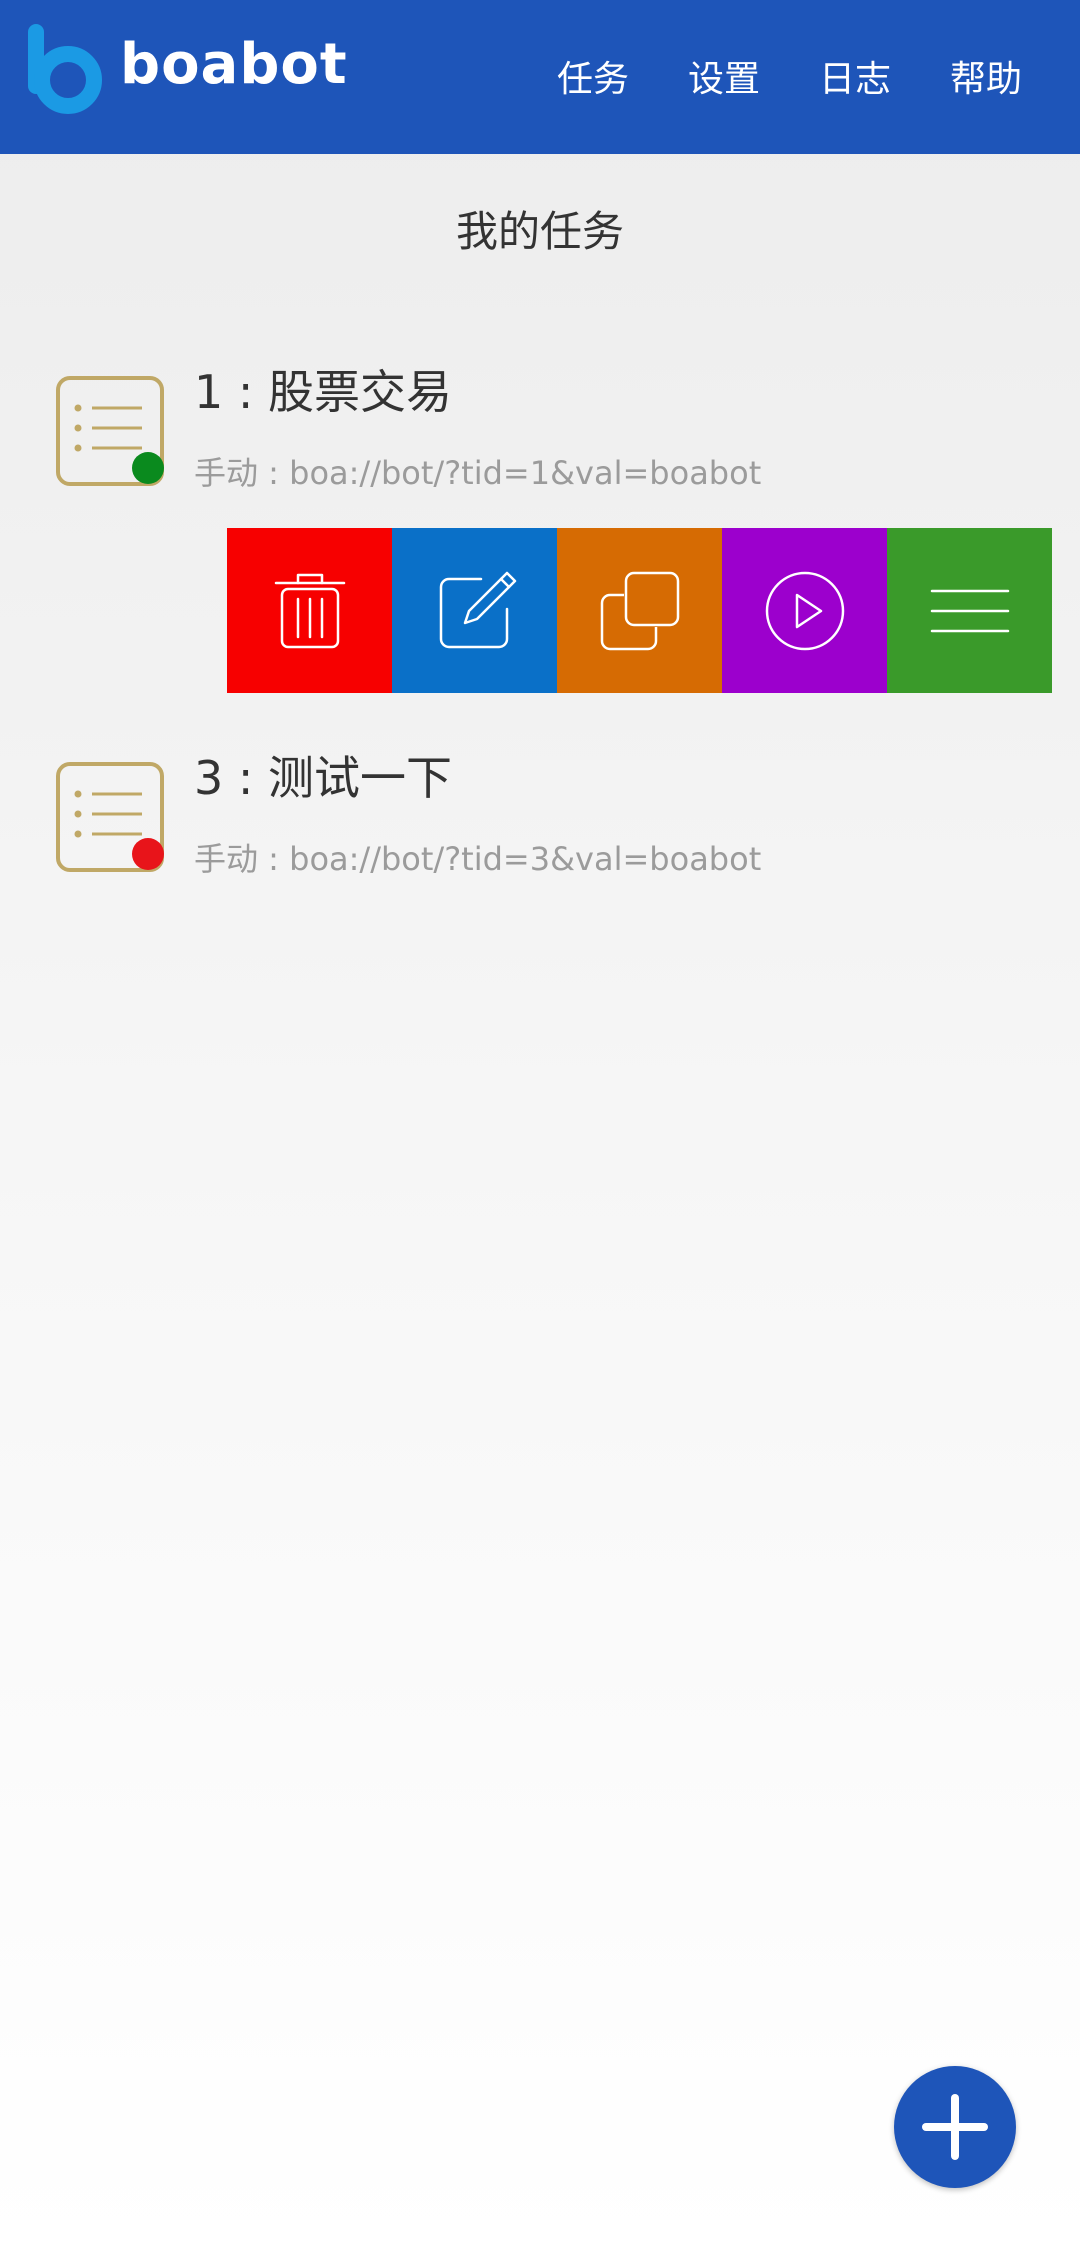  I want to click on task-title: 1 : 股票交易, so click(323, 392).